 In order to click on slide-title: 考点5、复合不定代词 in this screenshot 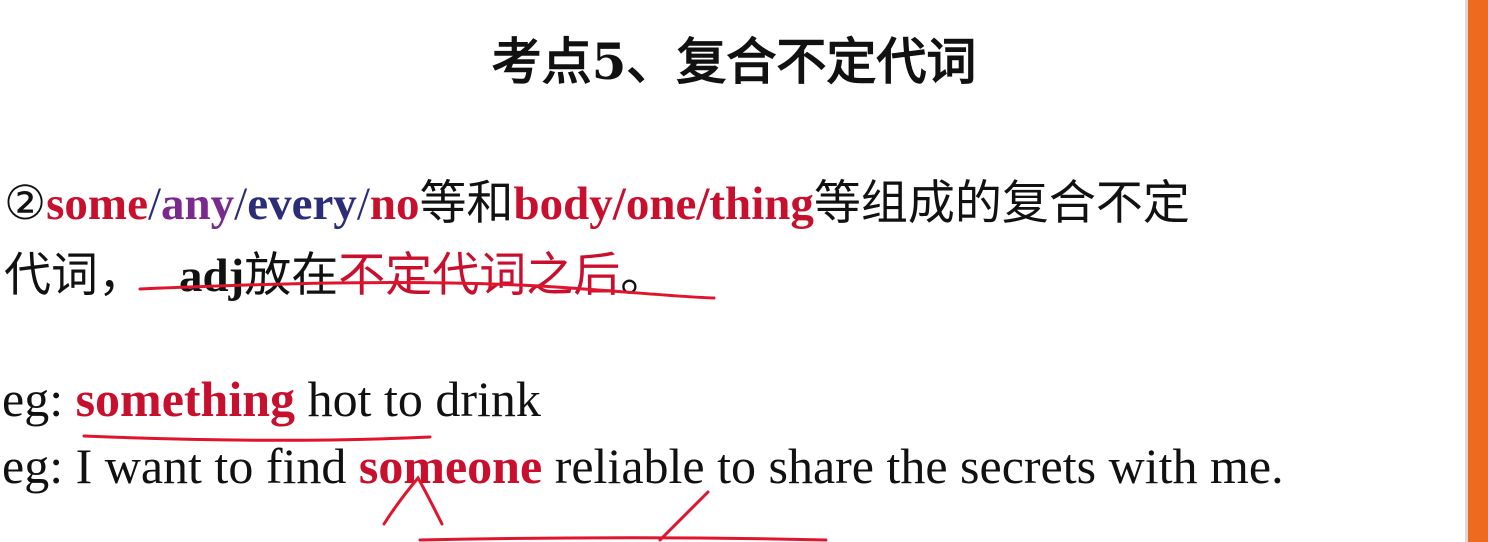, I will do `click(734, 61)`.